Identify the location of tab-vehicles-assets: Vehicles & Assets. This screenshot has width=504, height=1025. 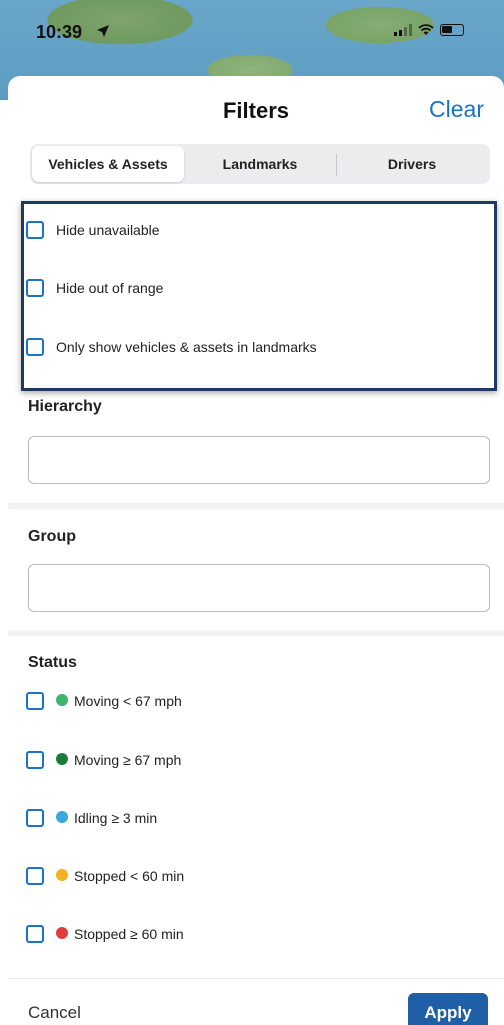
(108, 164).